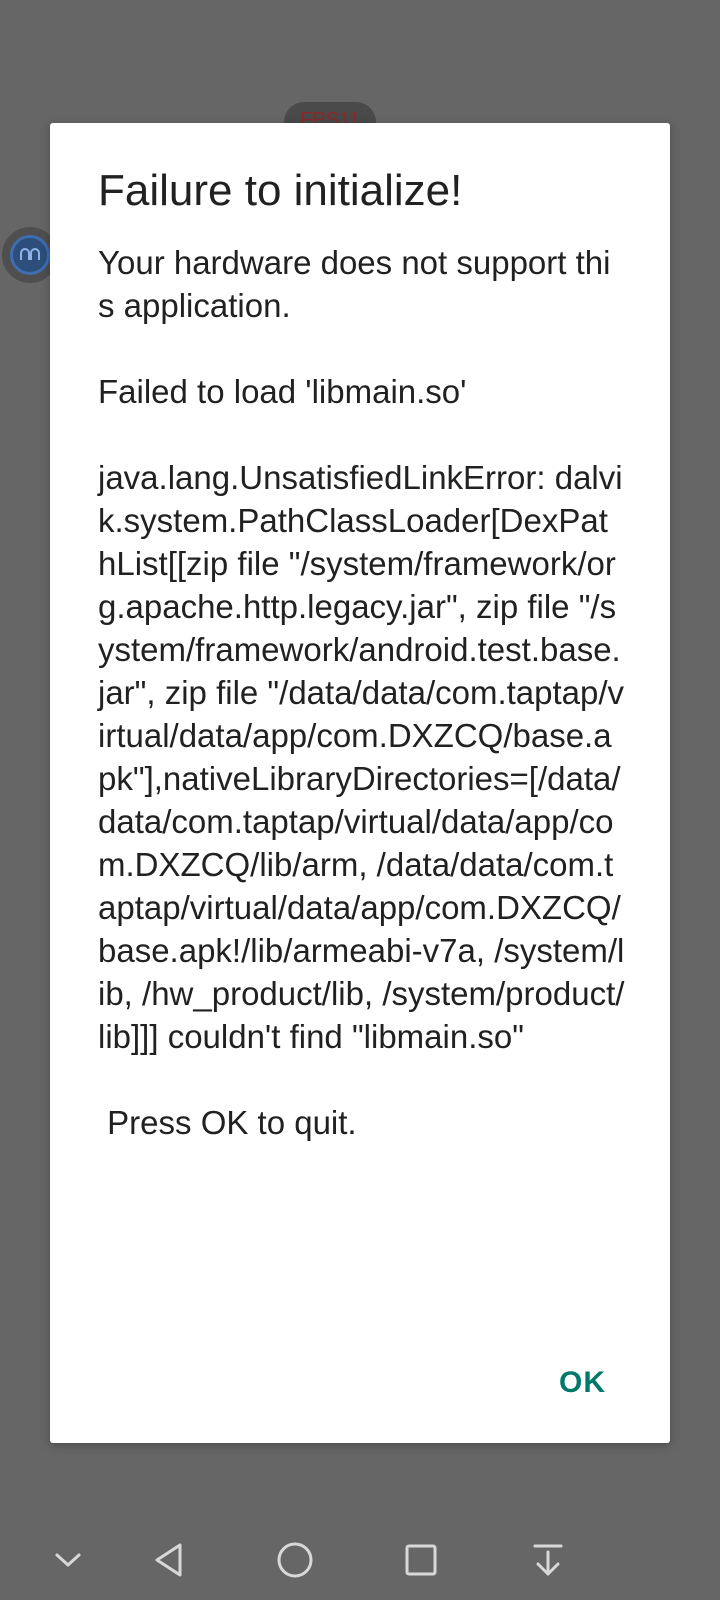 This screenshot has height=1600, width=720. I want to click on system-nav-bar, so click(360, 1560).